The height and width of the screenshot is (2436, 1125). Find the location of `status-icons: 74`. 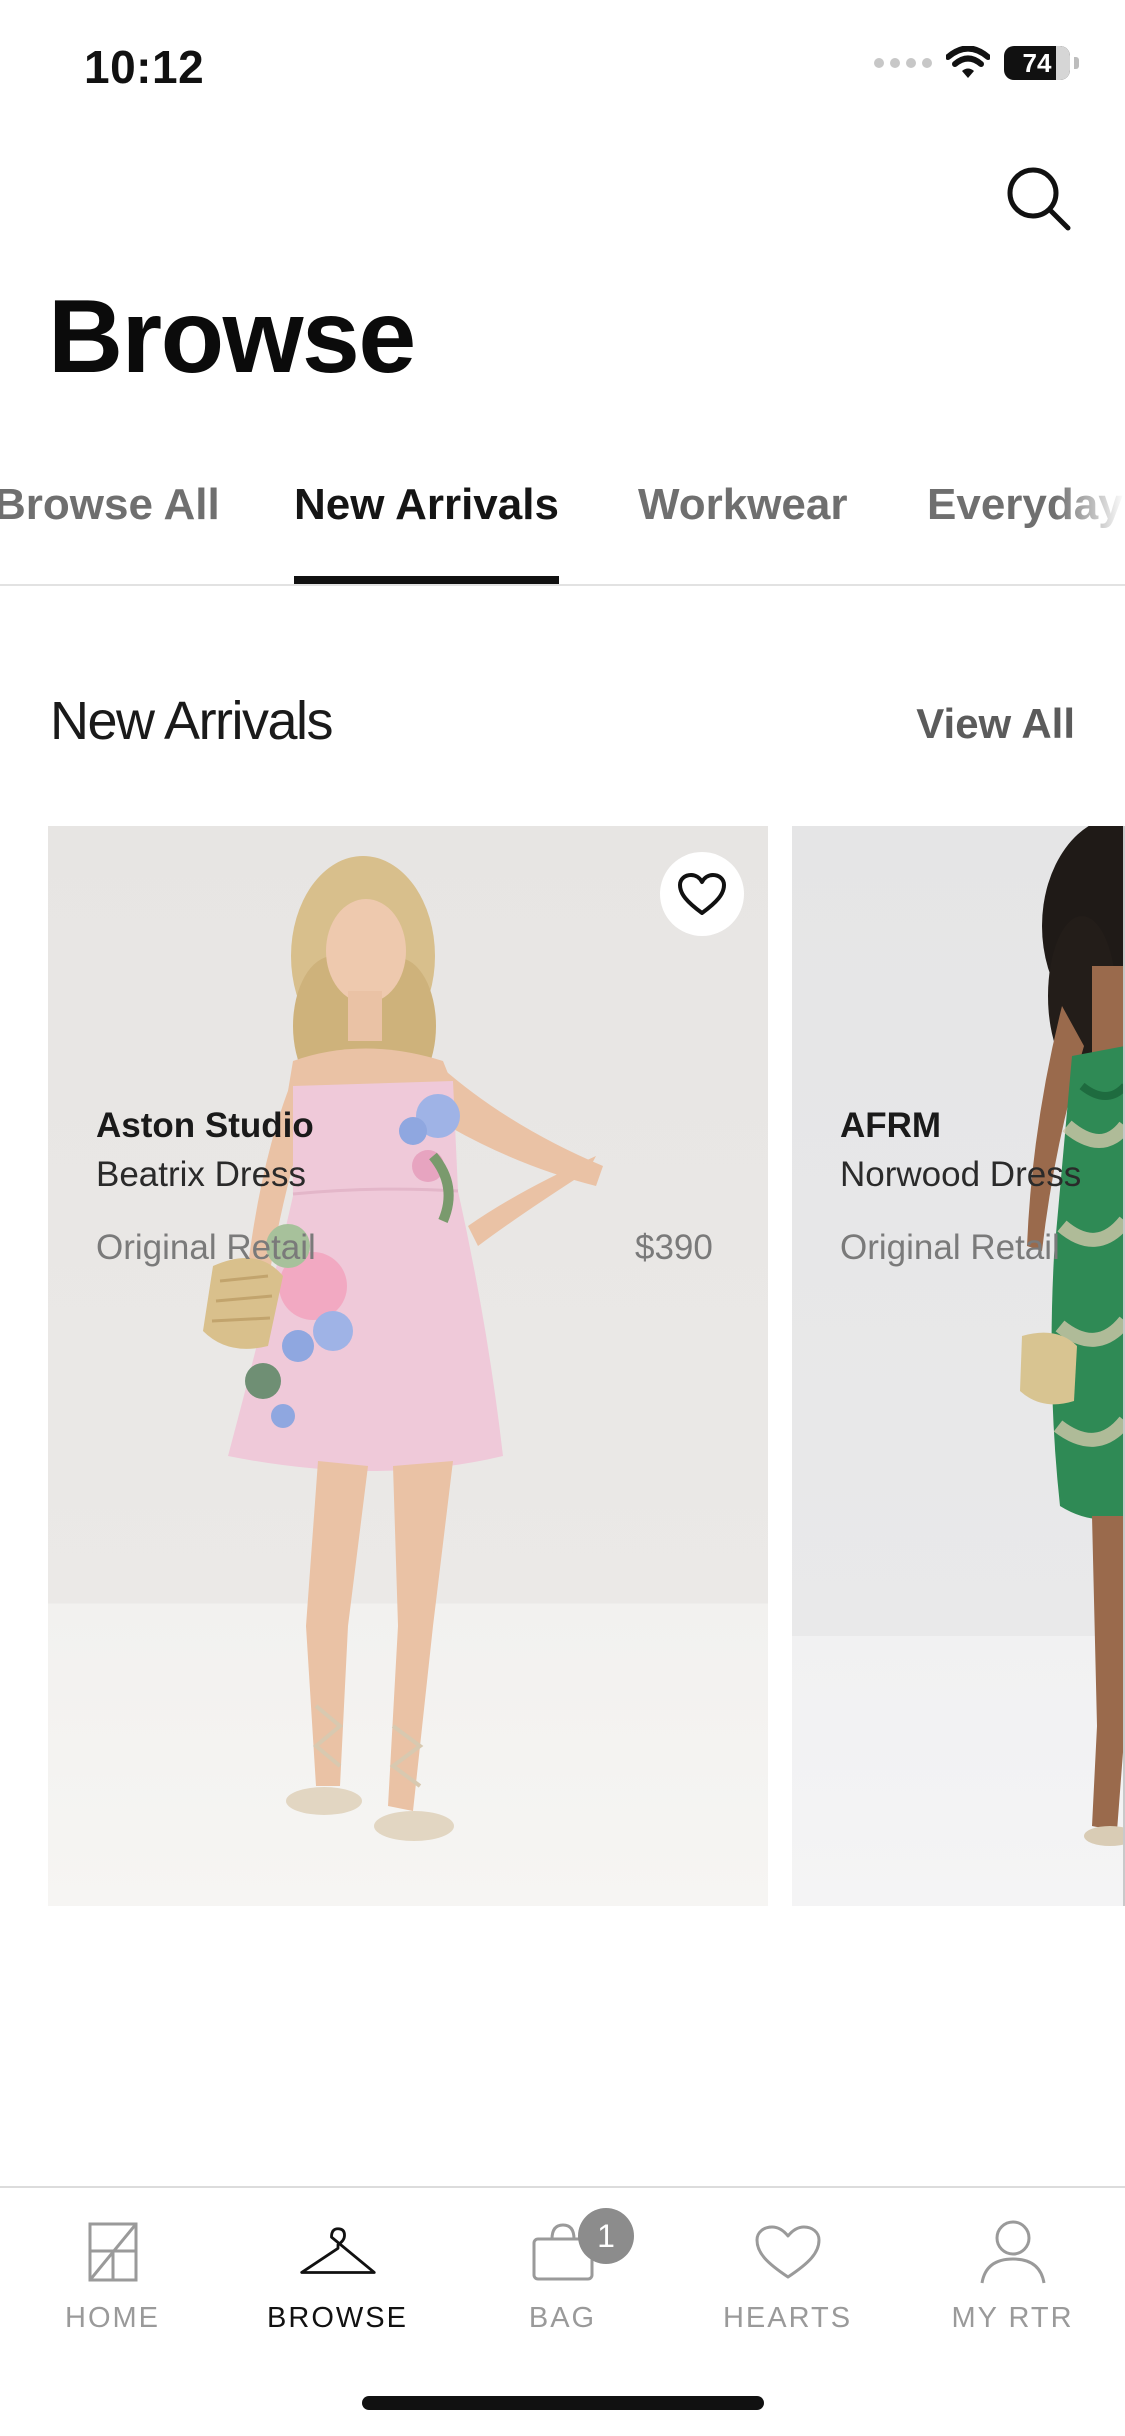

status-icons: 74 is located at coordinates (976, 63).